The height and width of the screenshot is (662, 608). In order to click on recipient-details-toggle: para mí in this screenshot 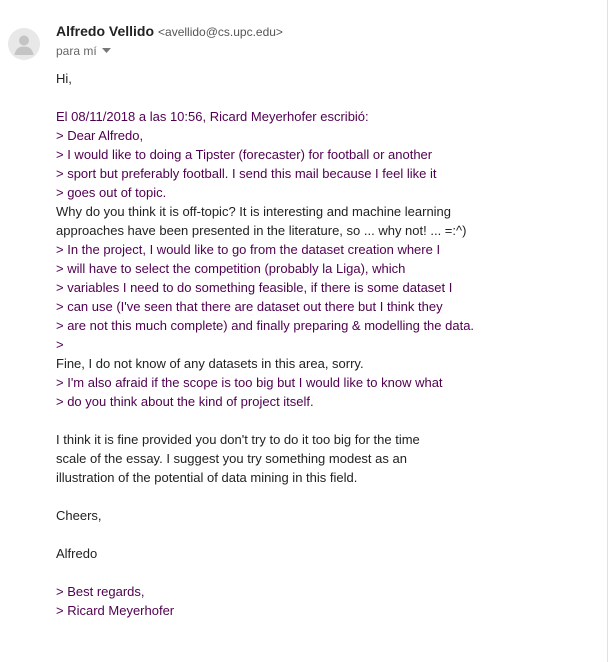, I will do `click(83, 51)`.